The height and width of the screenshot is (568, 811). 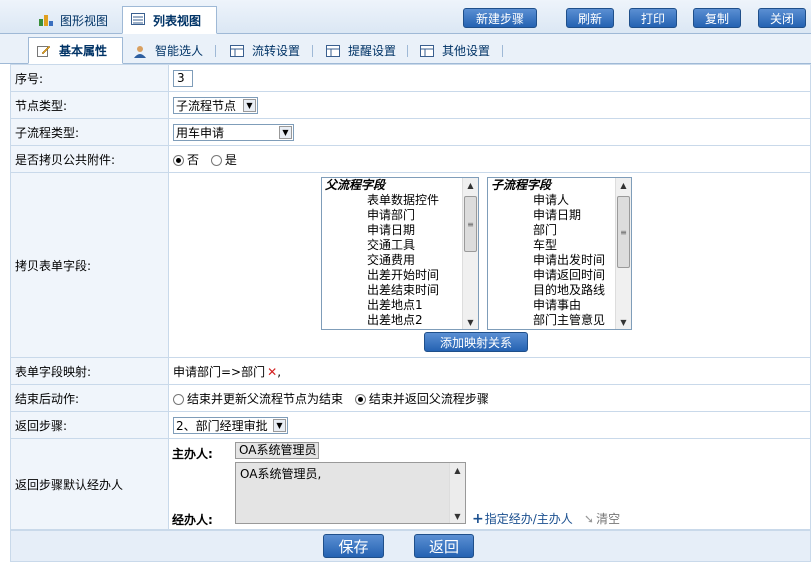 What do you see at coordinates (139, 20) in the screenshot?
I see `list-icon` at bounding box center [139, 20].